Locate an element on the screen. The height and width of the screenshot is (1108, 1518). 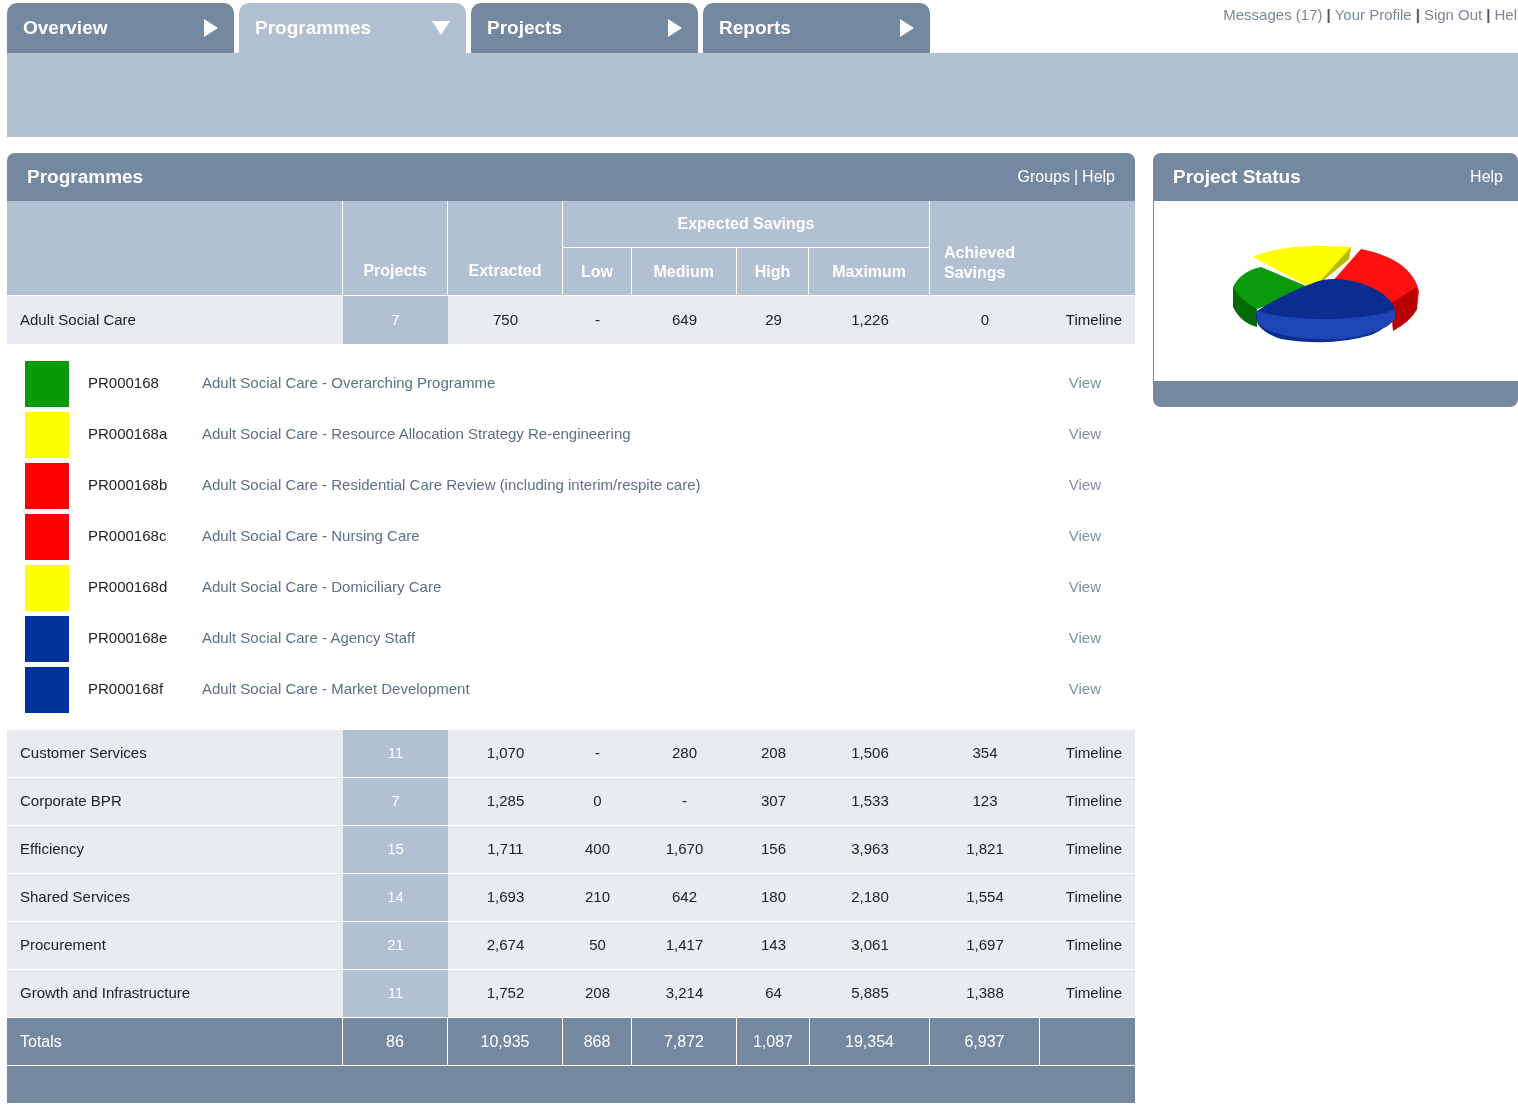
project-code: PR000168b is located at coordinates (128, 485).